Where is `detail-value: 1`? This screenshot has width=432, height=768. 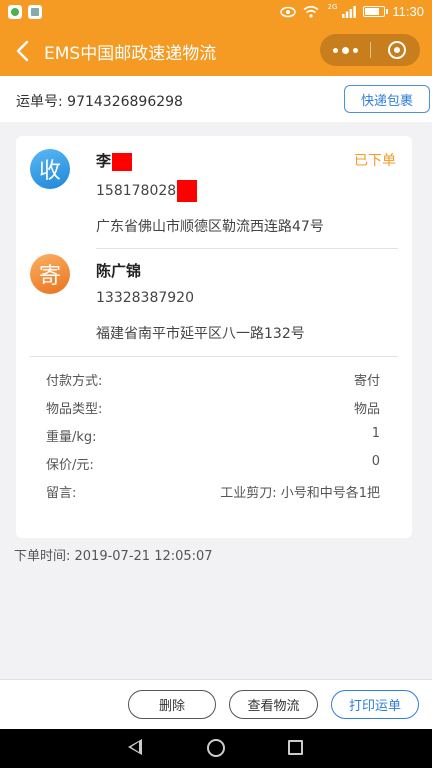 detail-value: 1 is located at coordinates (375, 433).